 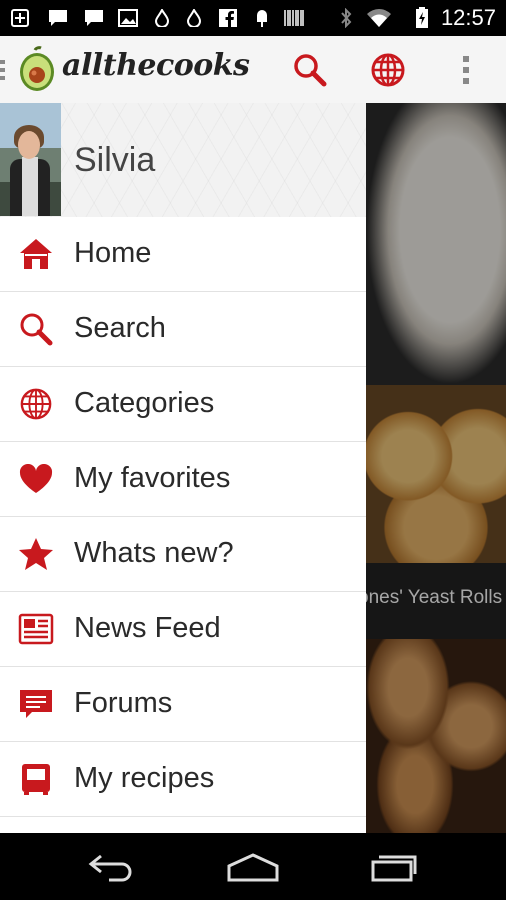 What do you see at coordinates (152, 478) in the screenshot?
I see `drawer-item-label: My favorites` at bounding box center [152, 478].